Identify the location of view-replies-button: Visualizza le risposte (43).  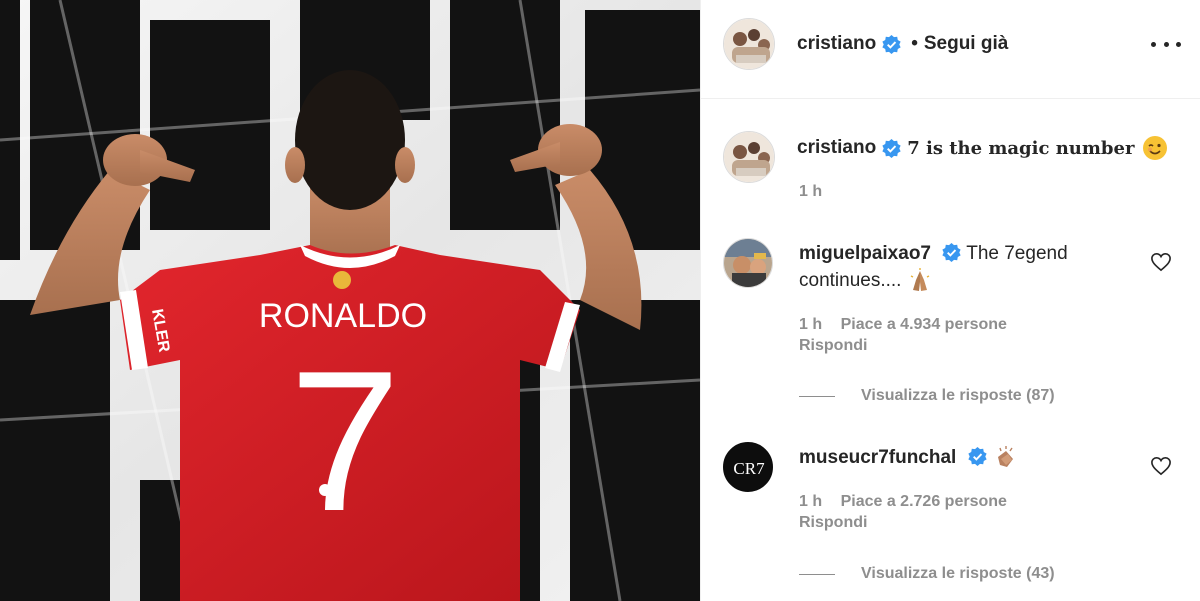
(927, 574).